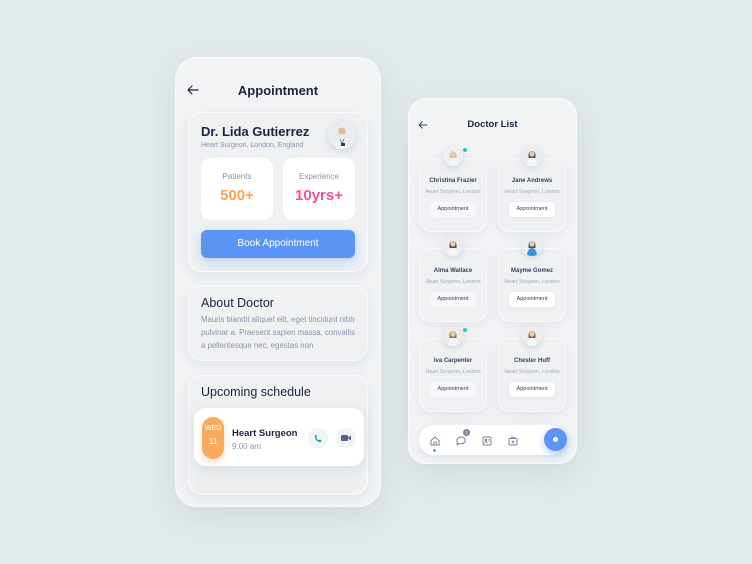 The image size is (752, 564). I want to click on phone-icon, so click(318, 438).